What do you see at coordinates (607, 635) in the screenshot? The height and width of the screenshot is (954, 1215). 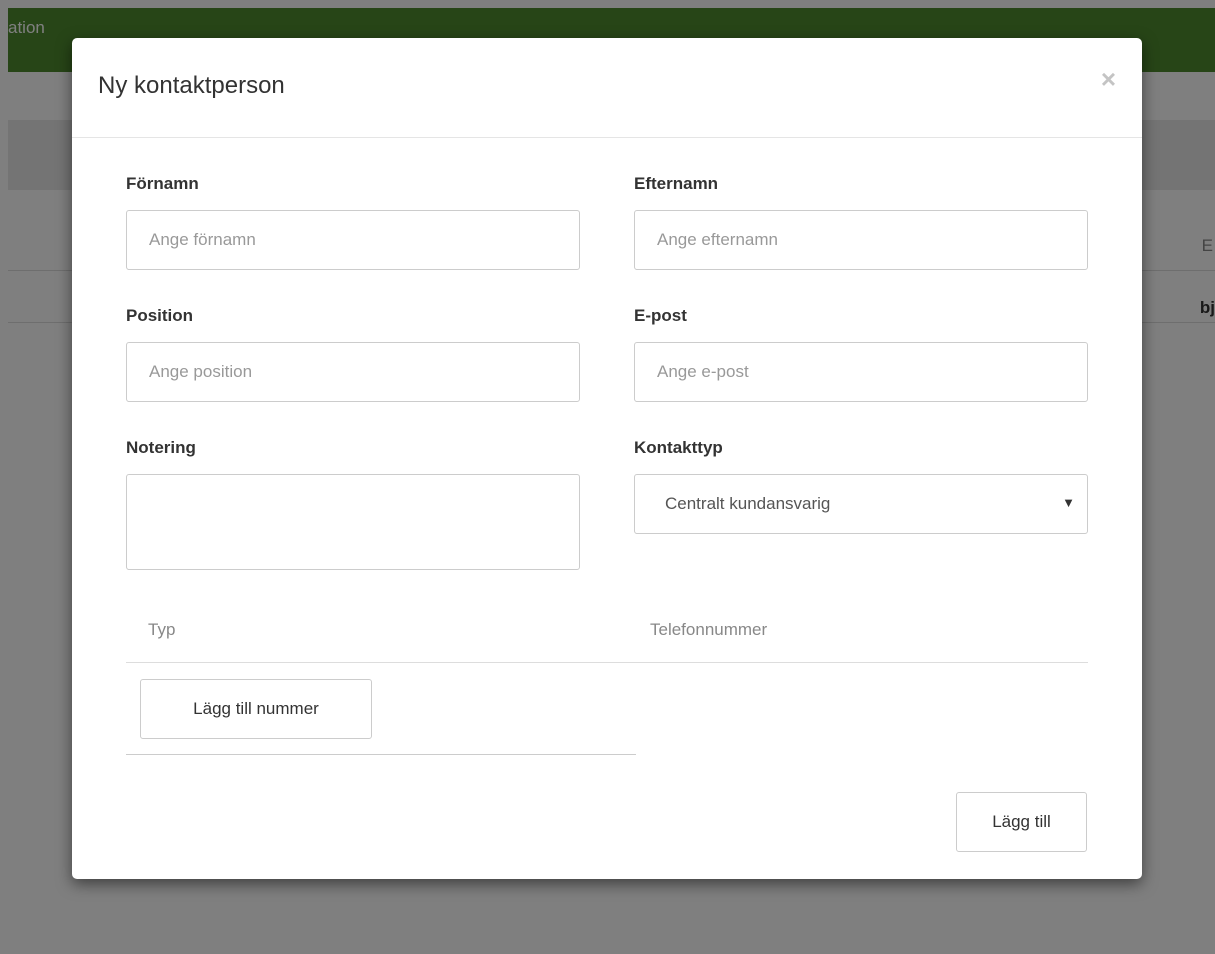 I see `phone-table-header: Typ Telefonnummer` at bounding box center [607, 635].